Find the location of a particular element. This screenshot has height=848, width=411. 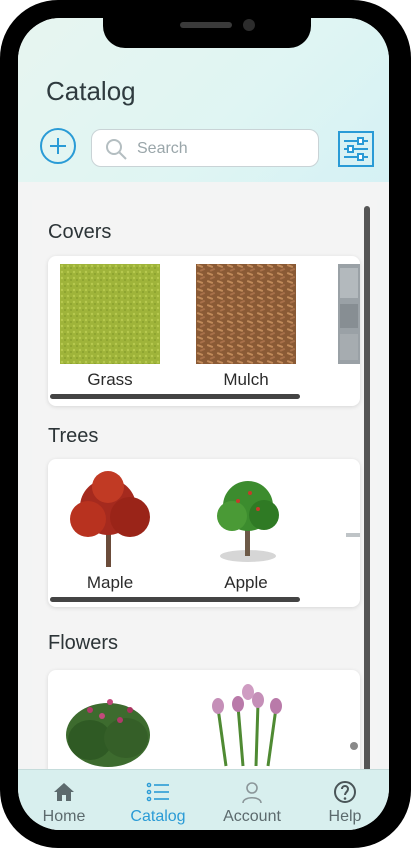

section-title-flowers: Flowers is located at coordinates (83, 643).